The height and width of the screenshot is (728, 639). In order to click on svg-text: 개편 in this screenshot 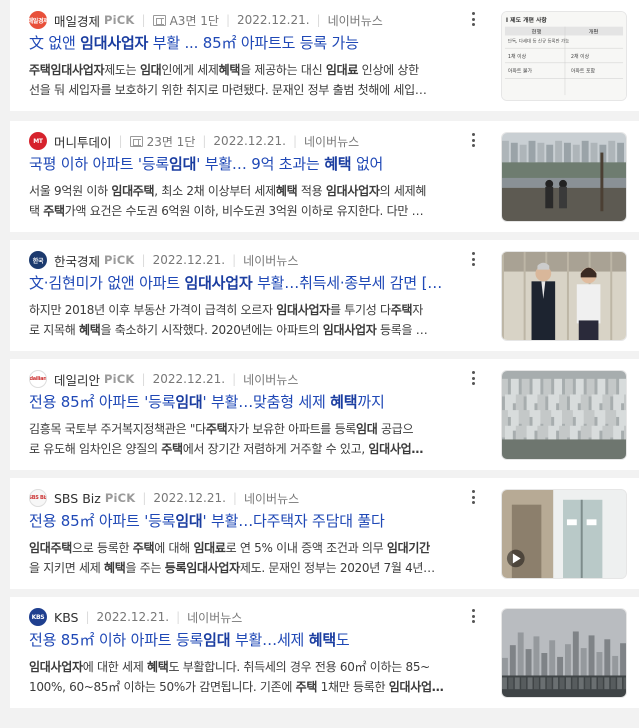, I will do `click(594, 32)`.